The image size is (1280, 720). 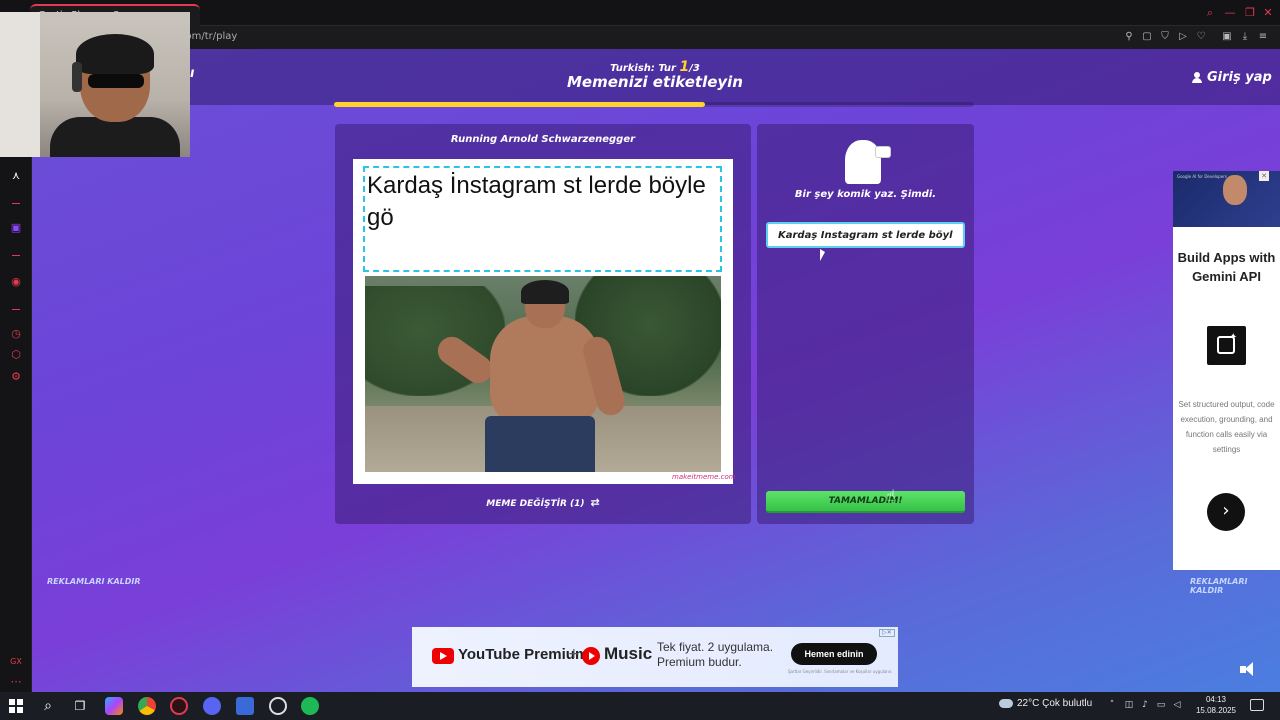 What do you see at coordinates (1165, 37) in the screenshot?
I see `shield-icon: ⛉` at bounding box center [1165, 37].